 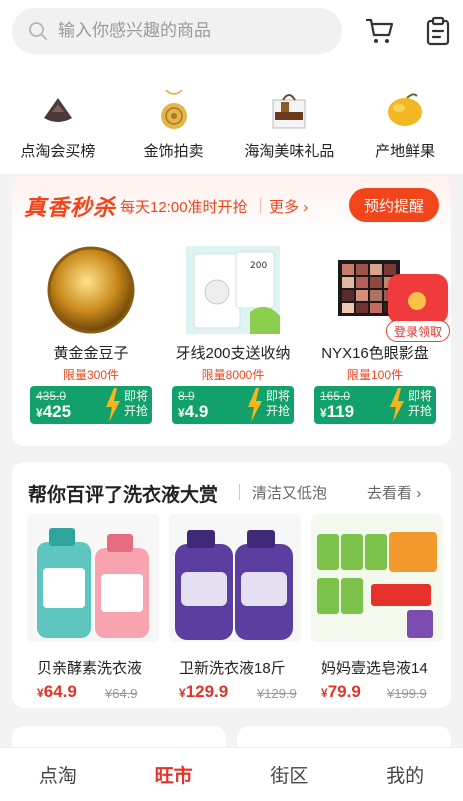 What do you see at coordinates (70, 207) in the screenshot?
I see `flash-sale-title: 真香秒杀` at bounding box center [70, 207].